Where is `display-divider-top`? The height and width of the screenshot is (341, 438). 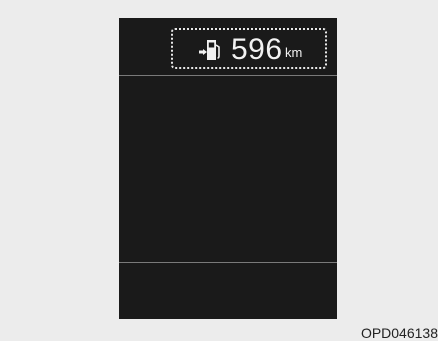
display-divider-top is located at coordinates (228, 75).